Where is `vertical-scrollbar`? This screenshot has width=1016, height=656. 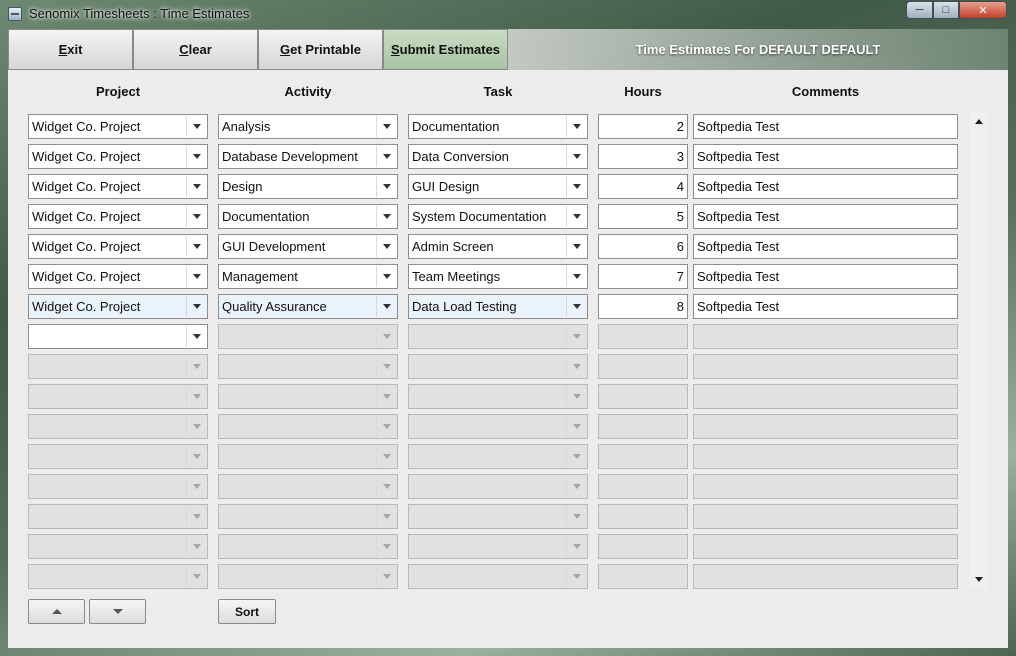
vertical-scrollbar is located at coordinates (978, 350).